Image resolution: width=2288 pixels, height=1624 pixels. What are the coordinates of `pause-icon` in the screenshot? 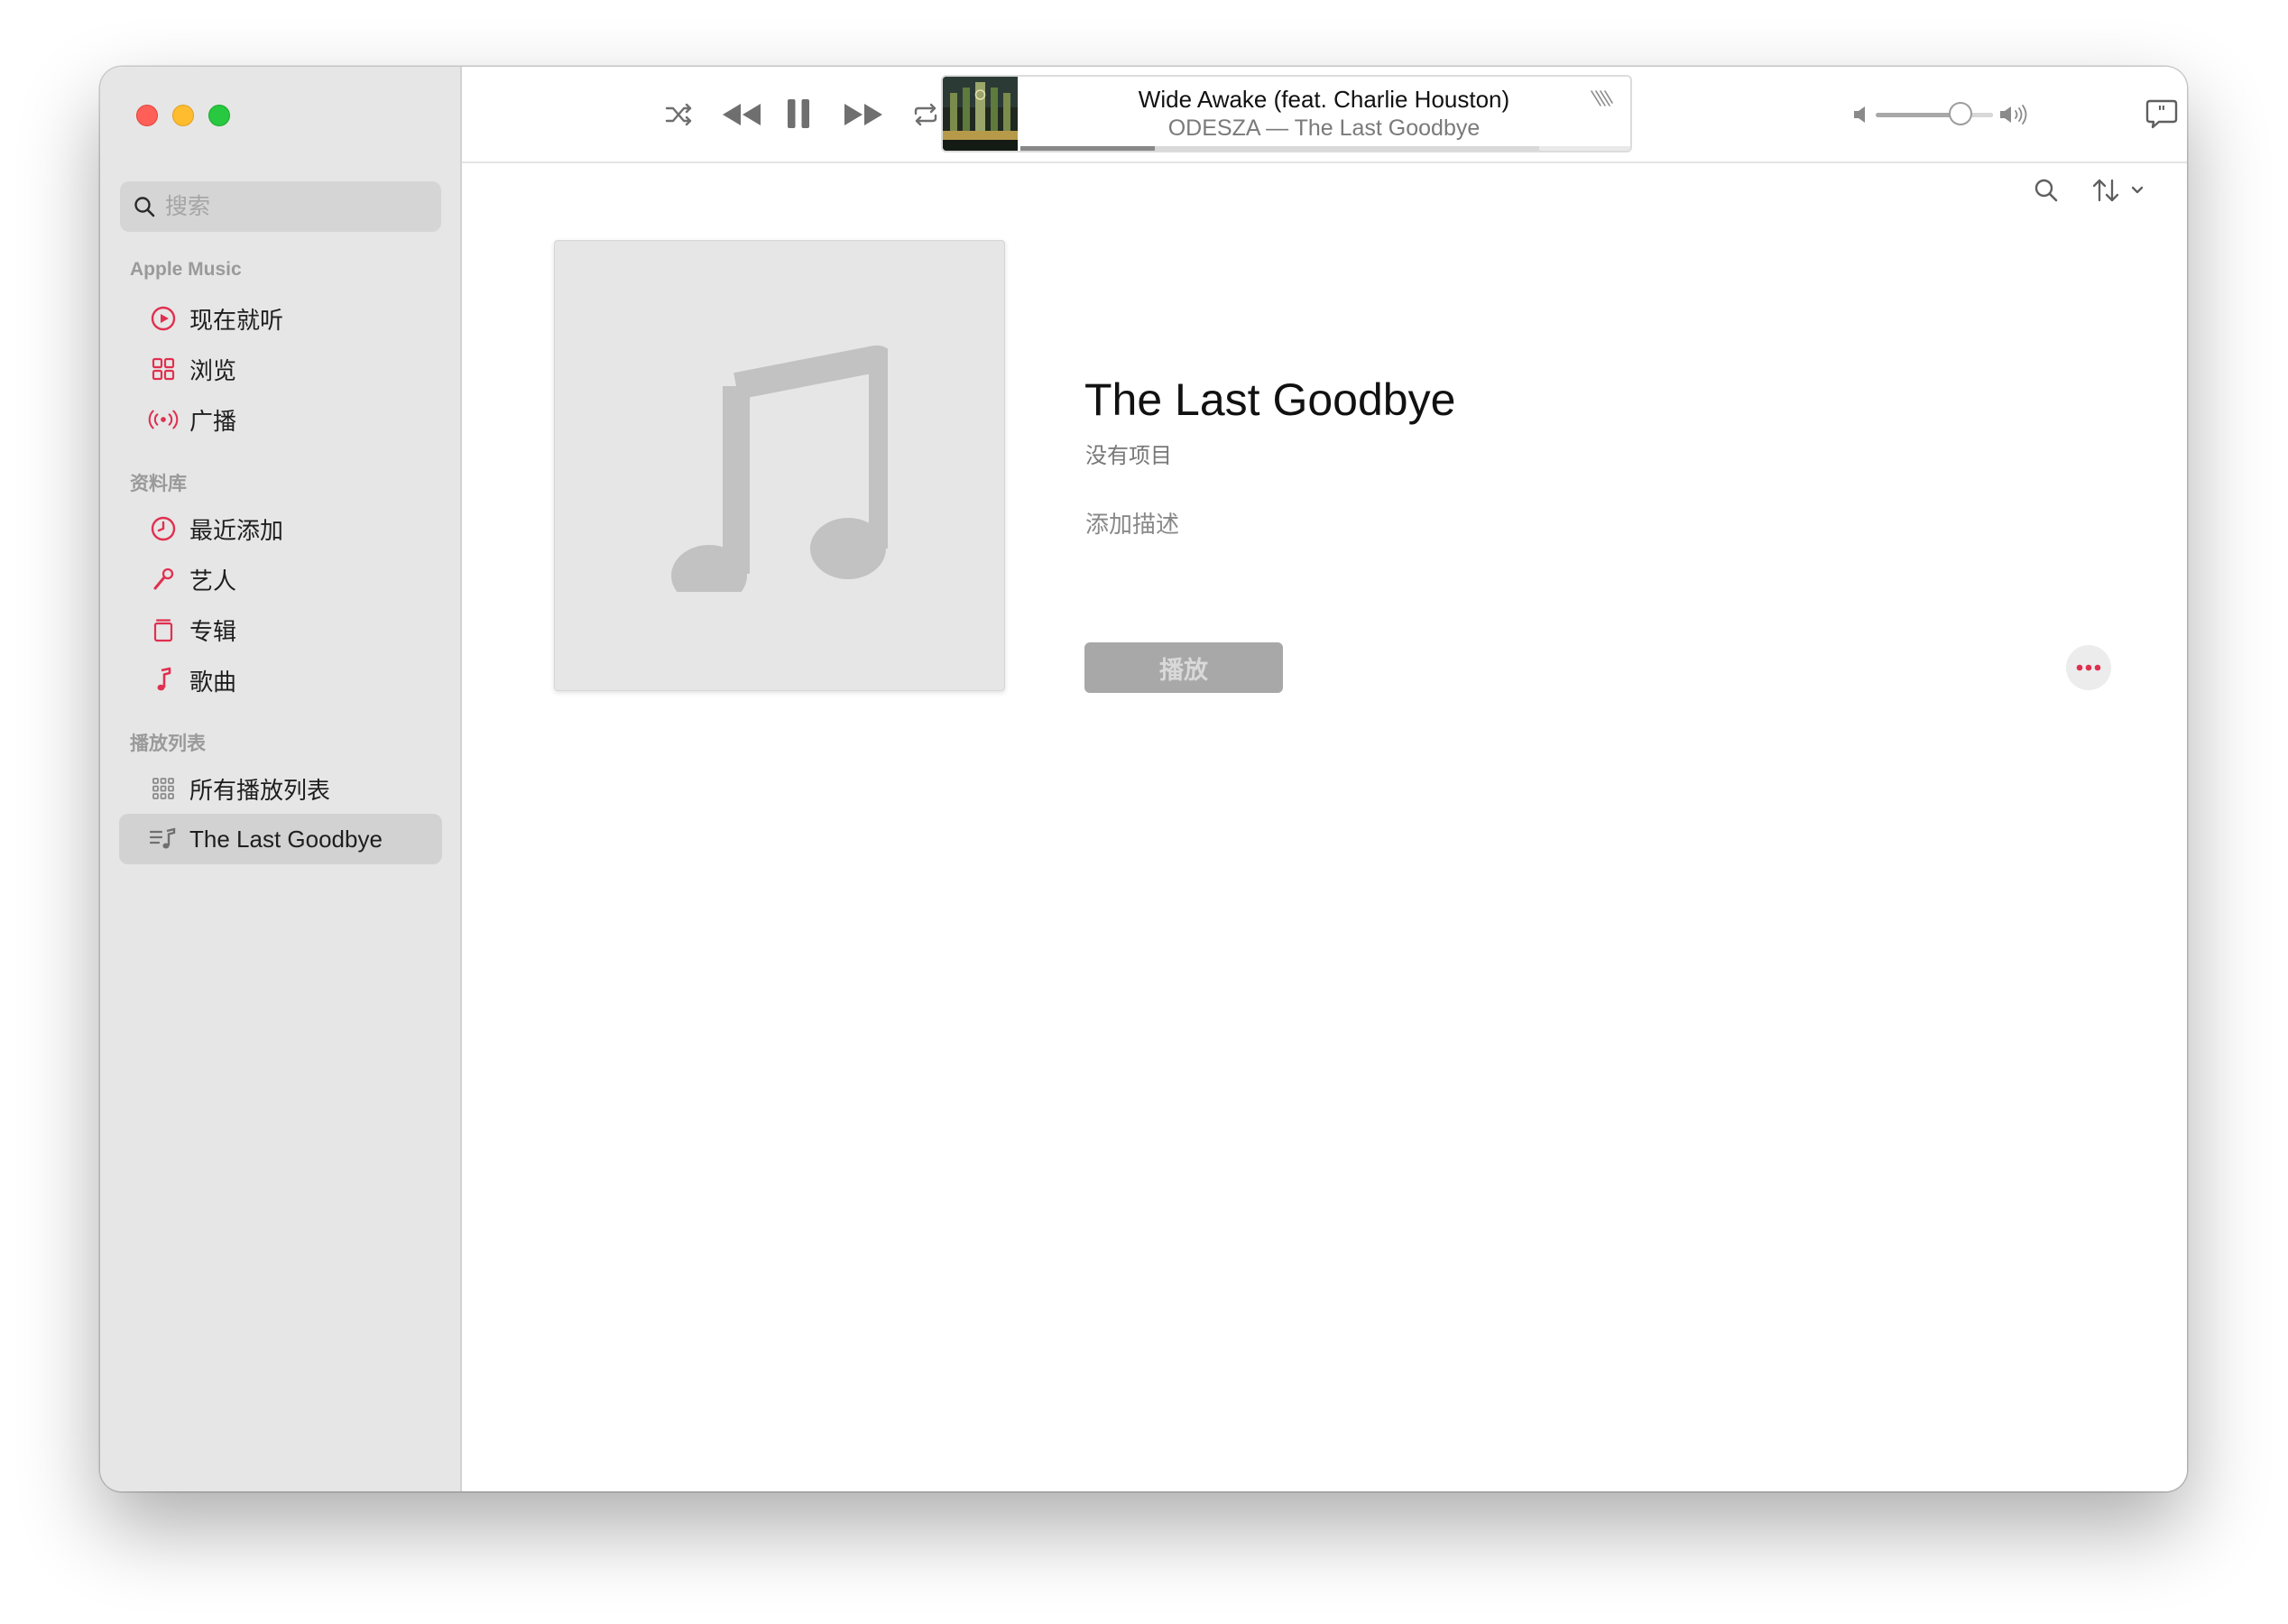 It's located at (798, 114).